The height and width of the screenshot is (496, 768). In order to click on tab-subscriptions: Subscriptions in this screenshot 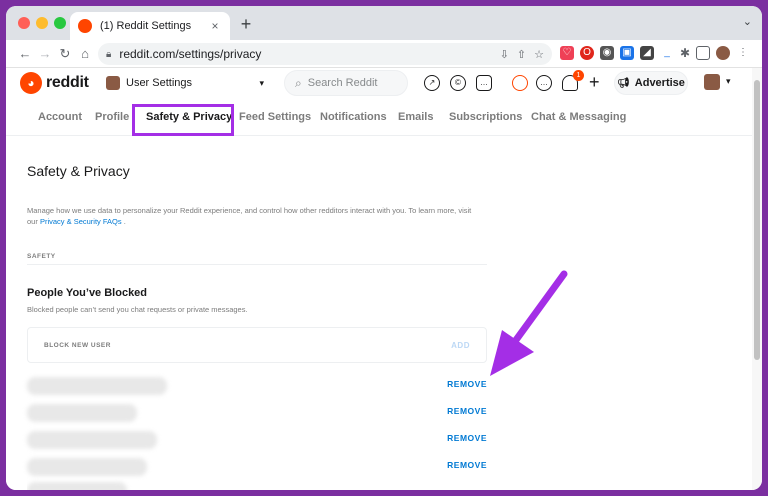, I will do `click(485, 117)`.